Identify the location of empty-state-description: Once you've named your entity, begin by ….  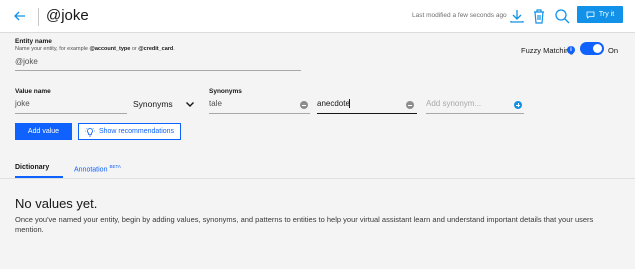
(304, 224).